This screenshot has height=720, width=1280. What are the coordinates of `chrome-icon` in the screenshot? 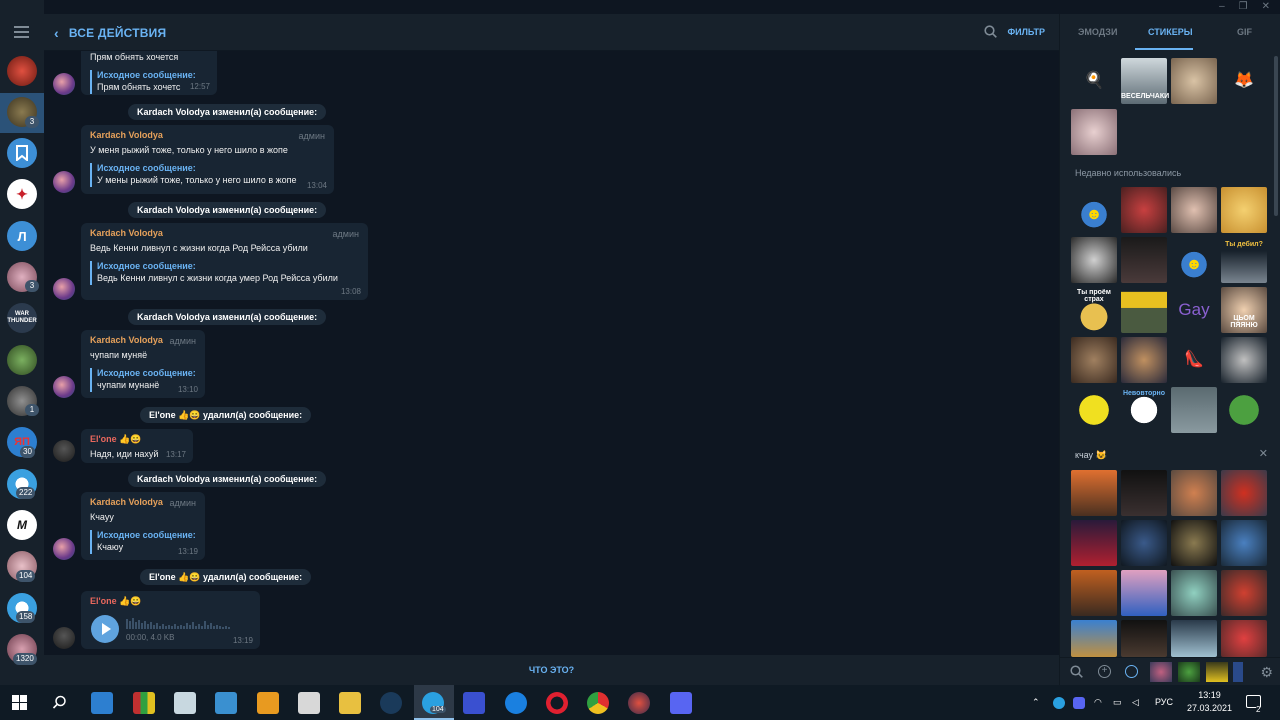 It's located at (598, 703).